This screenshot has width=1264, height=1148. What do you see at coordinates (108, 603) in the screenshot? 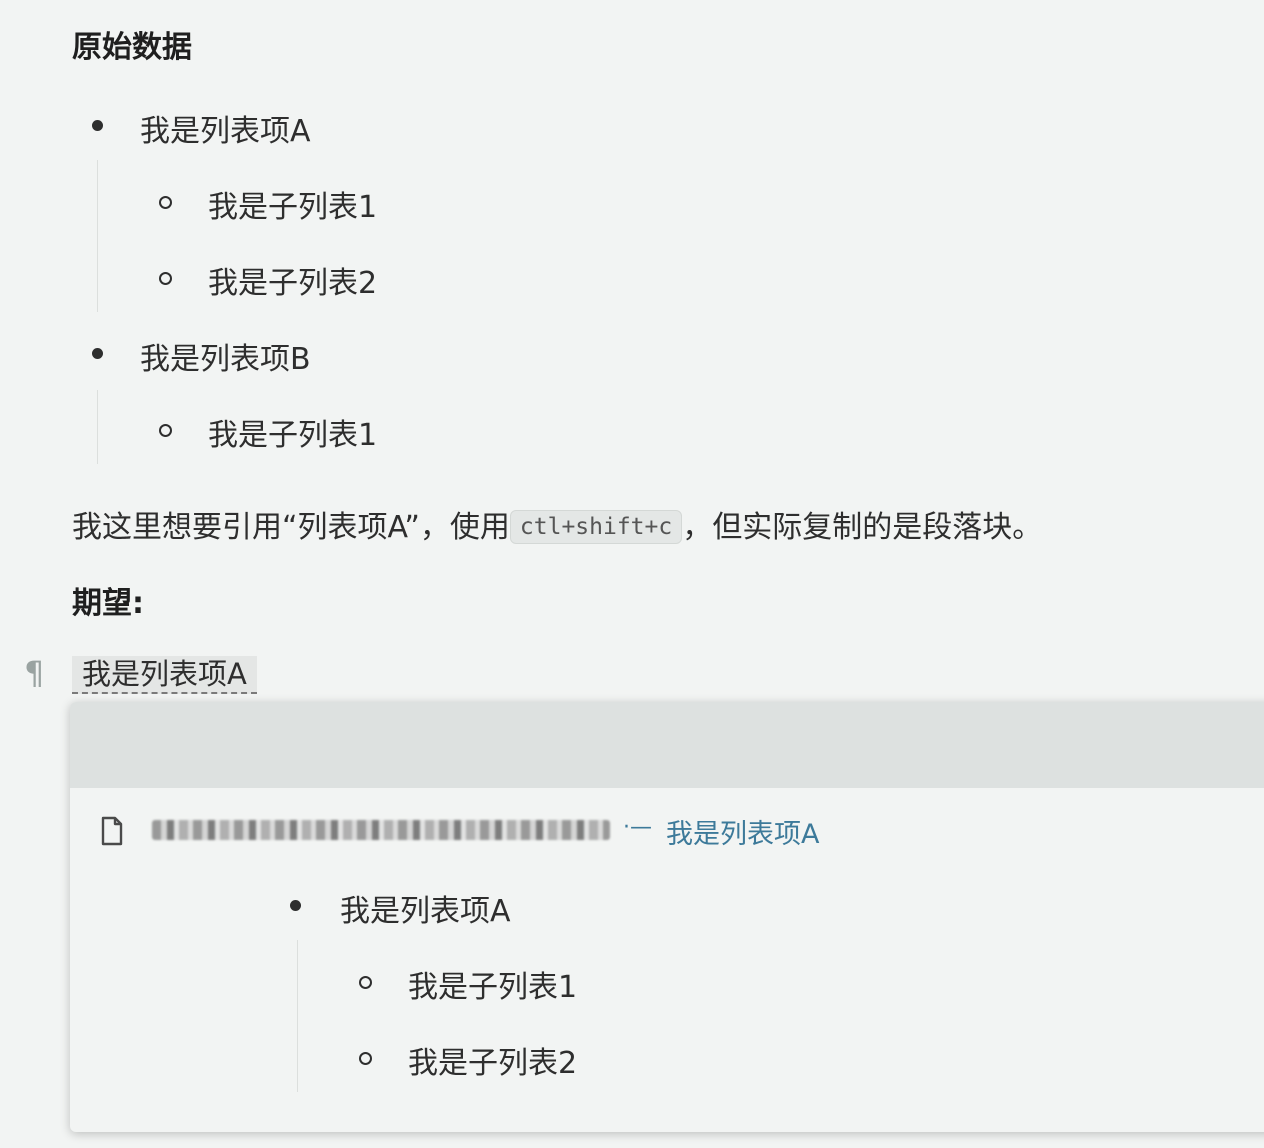
I see `section-title-expected: 期望:` at bounding box center [108, 603].